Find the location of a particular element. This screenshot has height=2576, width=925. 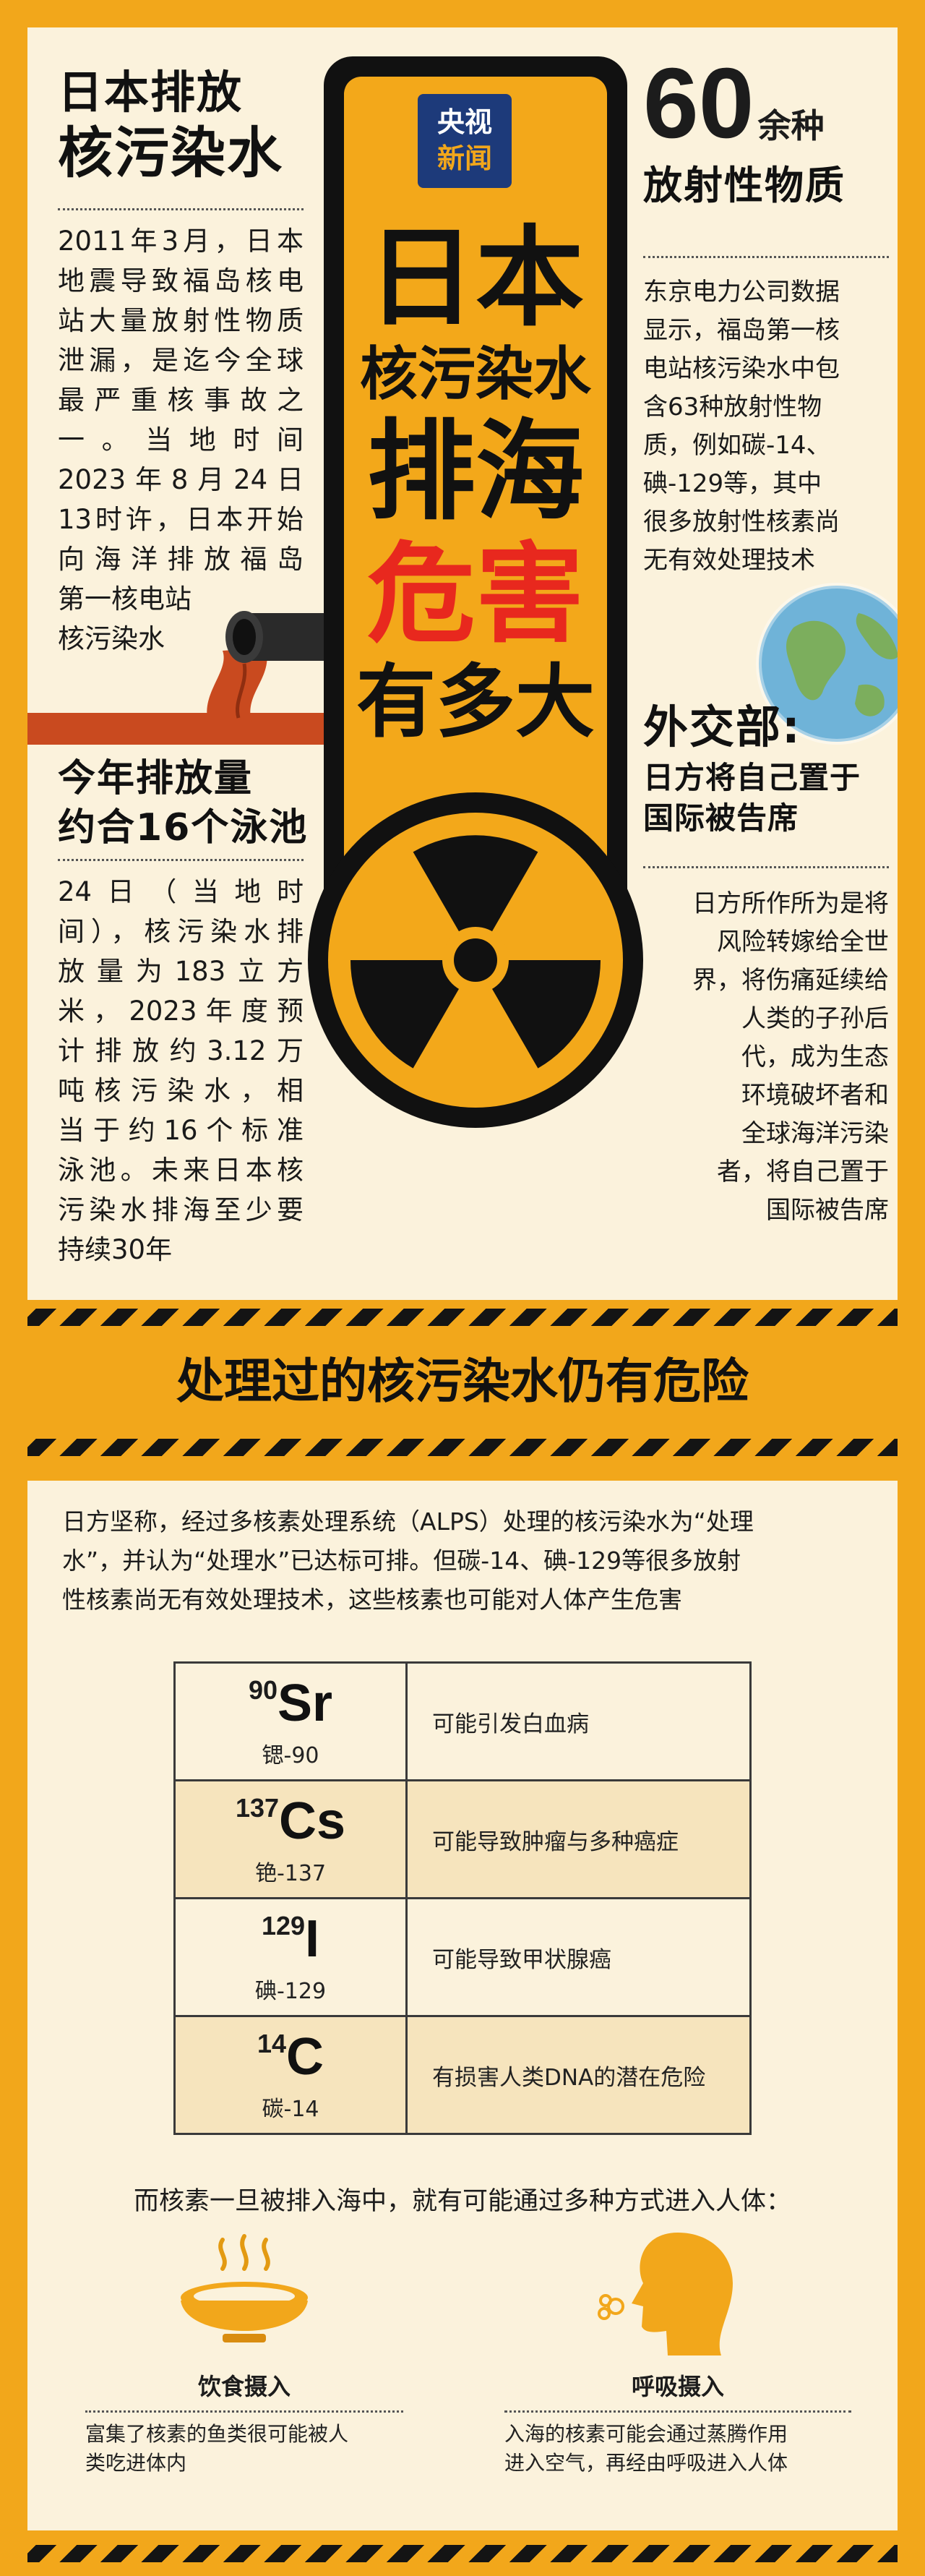

isotope-cell: 14C 碳-14 is located at coordinates (291, 2075).